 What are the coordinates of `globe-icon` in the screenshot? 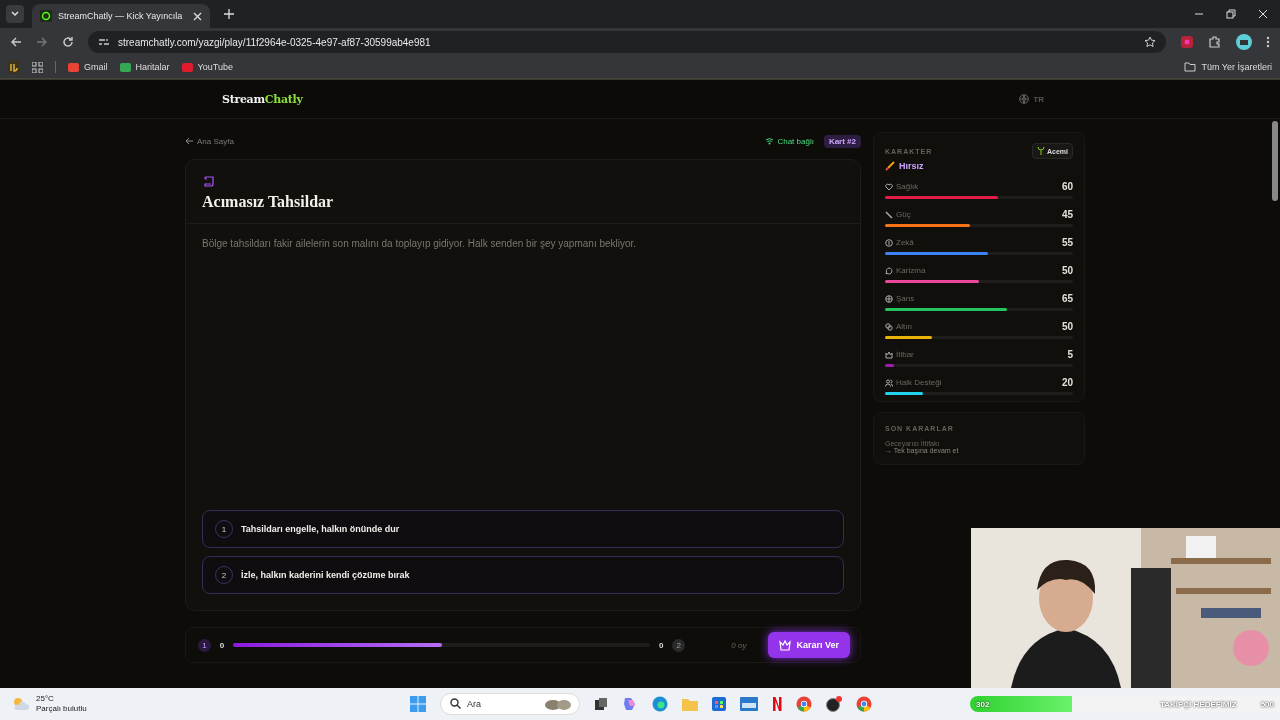 It's located at (1024, 99).